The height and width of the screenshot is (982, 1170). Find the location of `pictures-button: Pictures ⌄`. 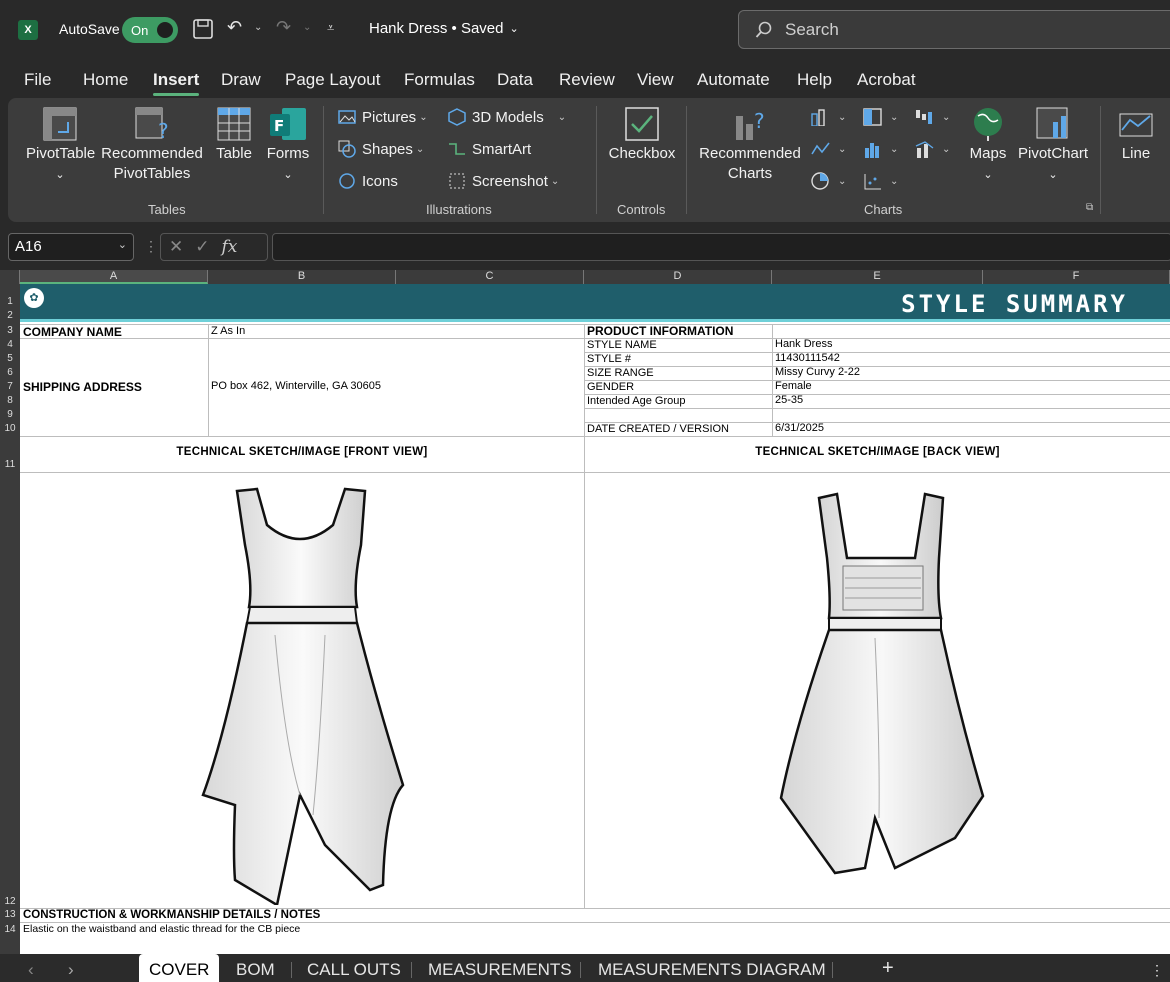

pictures-button: Pictures ⌄ is located at coordinates (383, 117).